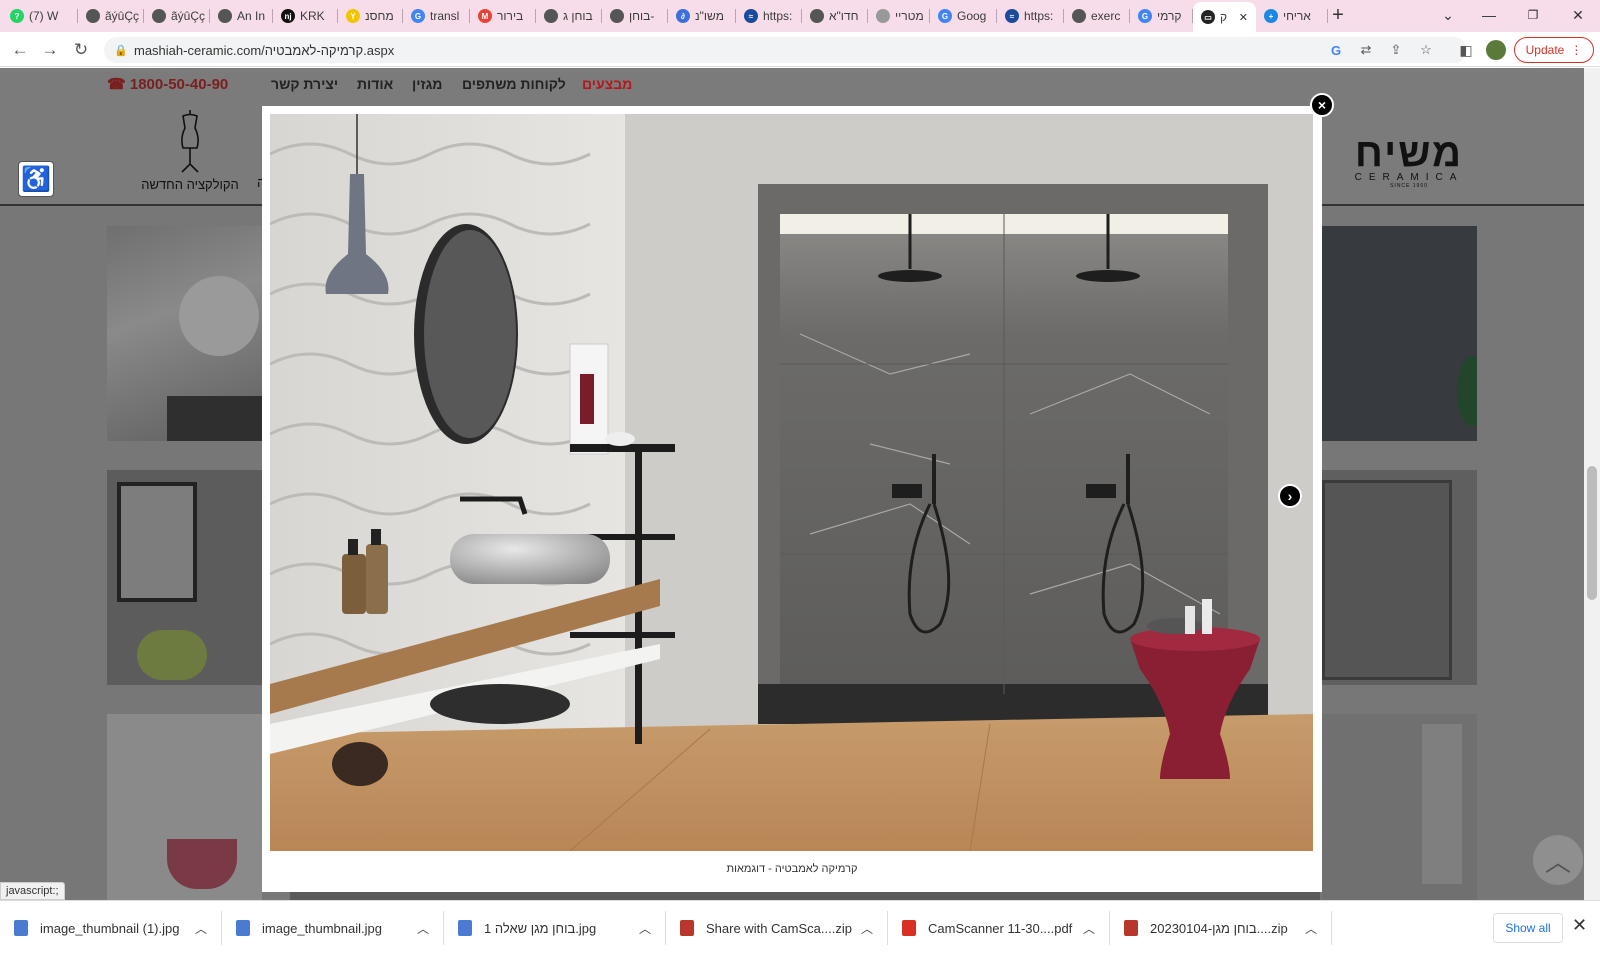 This screenshot has height=954, width=1600. Describe the element at coordinates (241, 16) in the screenshot. I see `browser-tab: An In` at that location.